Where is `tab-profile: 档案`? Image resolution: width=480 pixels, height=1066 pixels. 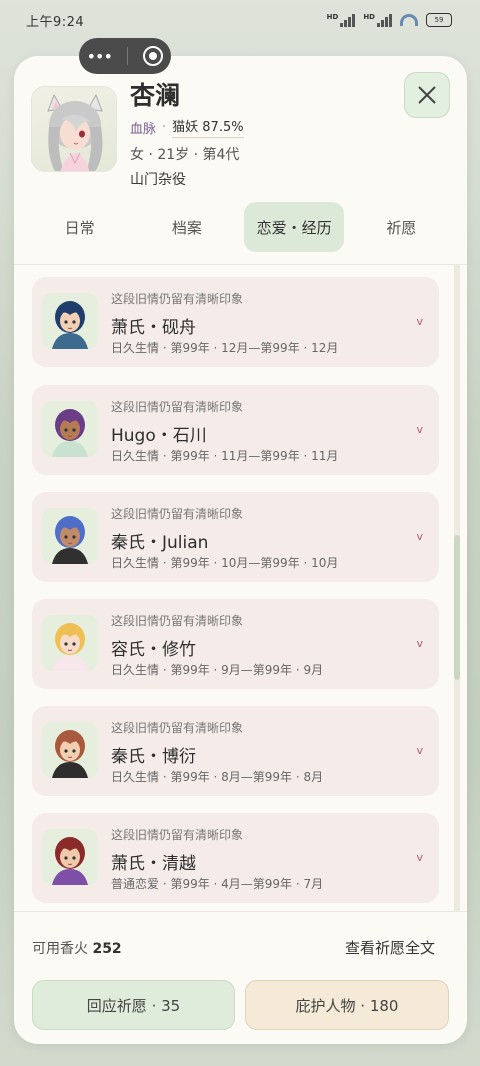
tab-profile: 档案 is located at coordinates (187, 227).